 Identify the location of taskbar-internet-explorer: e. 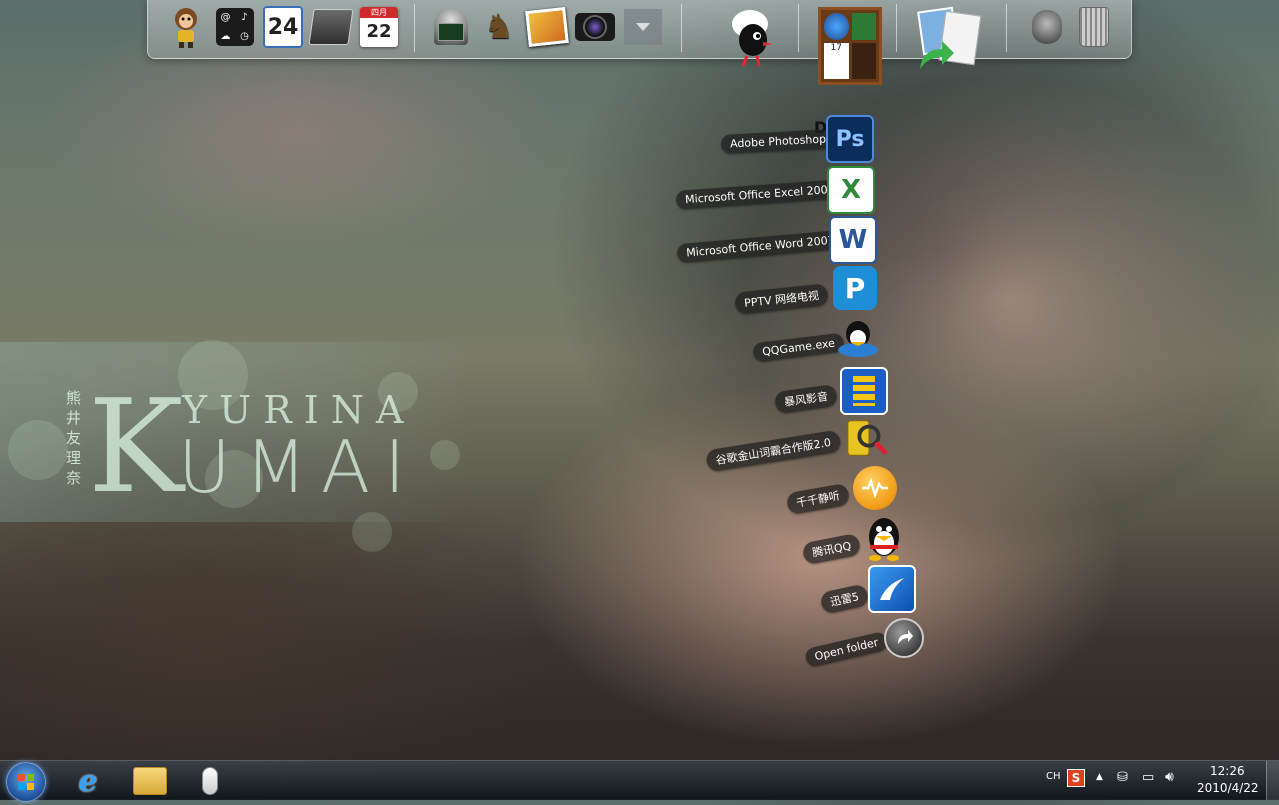
(88, 781).